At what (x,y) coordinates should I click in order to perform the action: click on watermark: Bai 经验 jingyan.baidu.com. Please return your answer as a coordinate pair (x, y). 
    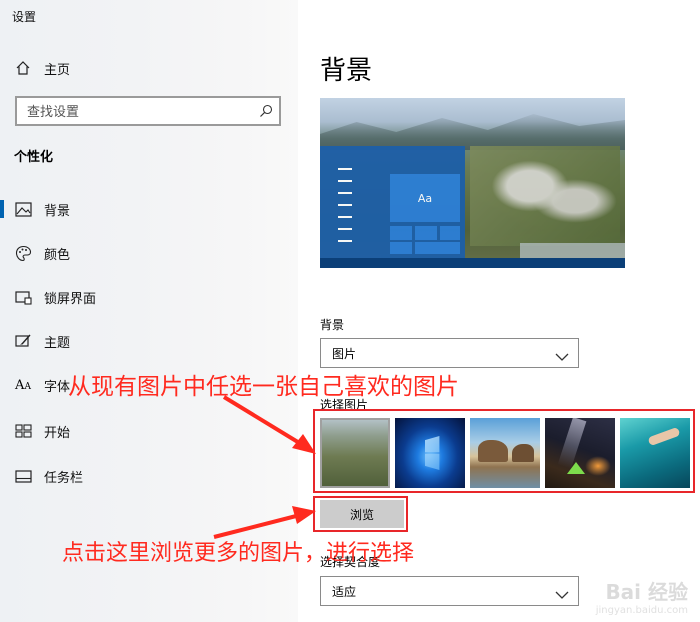
    Looking at the image, I should click on (642, 596).